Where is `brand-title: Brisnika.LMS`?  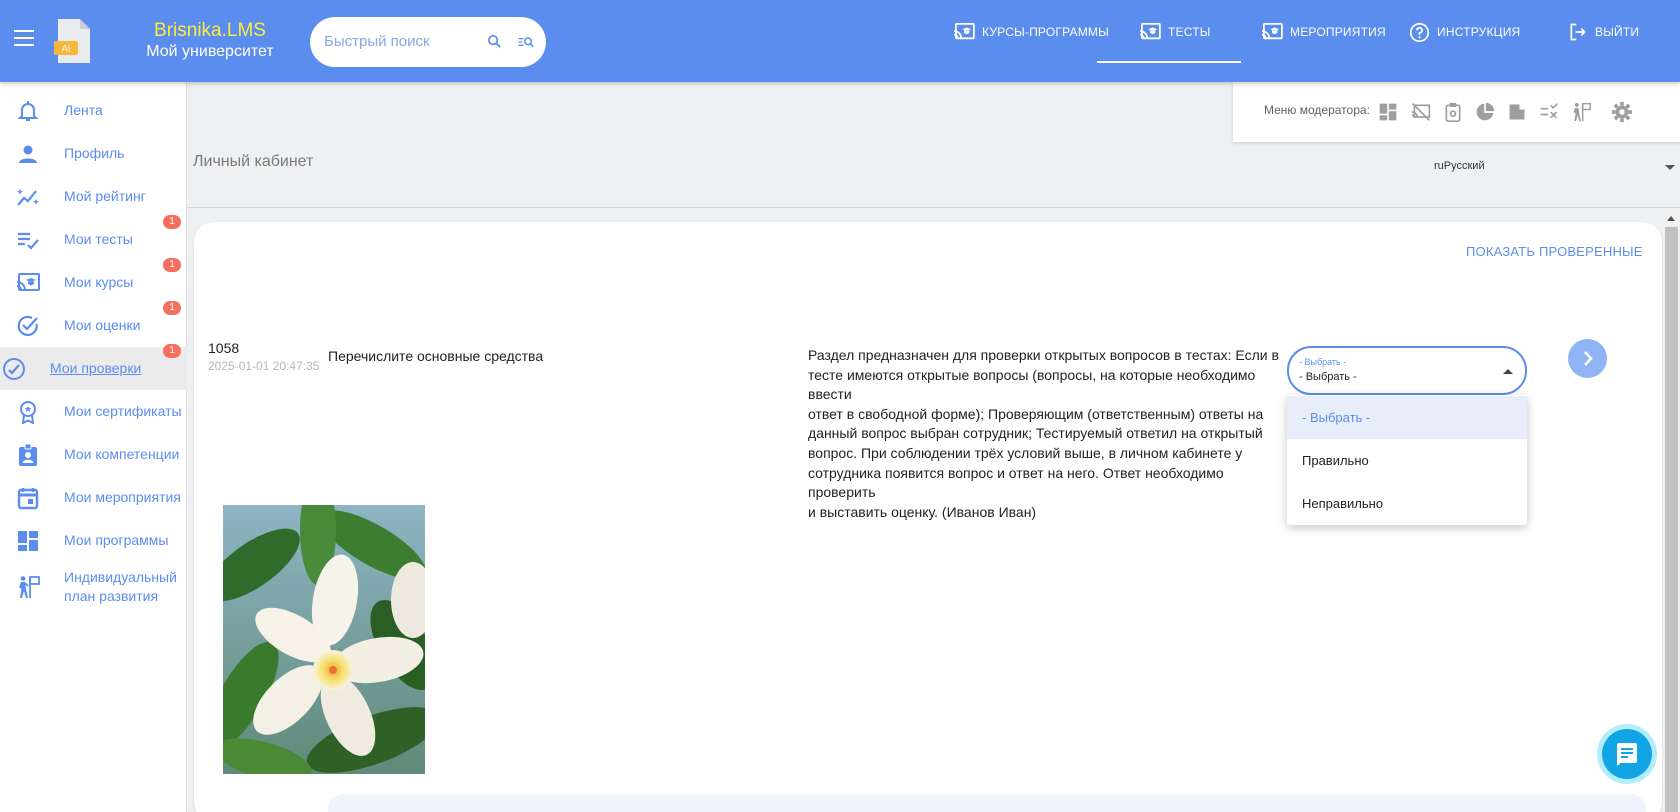 brand-title: Brisnika.LMS is located at coordinates (210, 30).